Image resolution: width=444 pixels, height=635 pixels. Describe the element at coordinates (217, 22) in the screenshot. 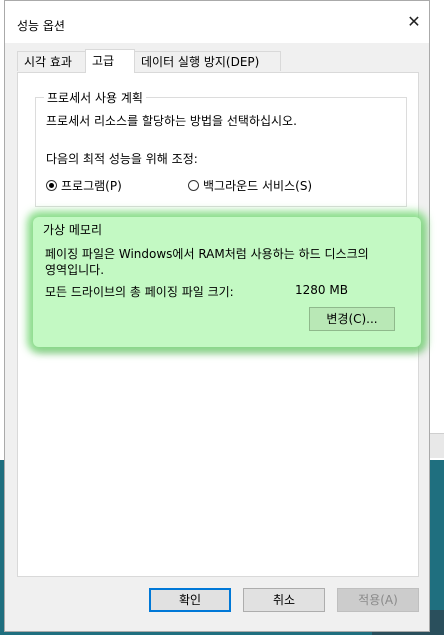

I see `title-bar: 성능 옵션 ✕` at that location.